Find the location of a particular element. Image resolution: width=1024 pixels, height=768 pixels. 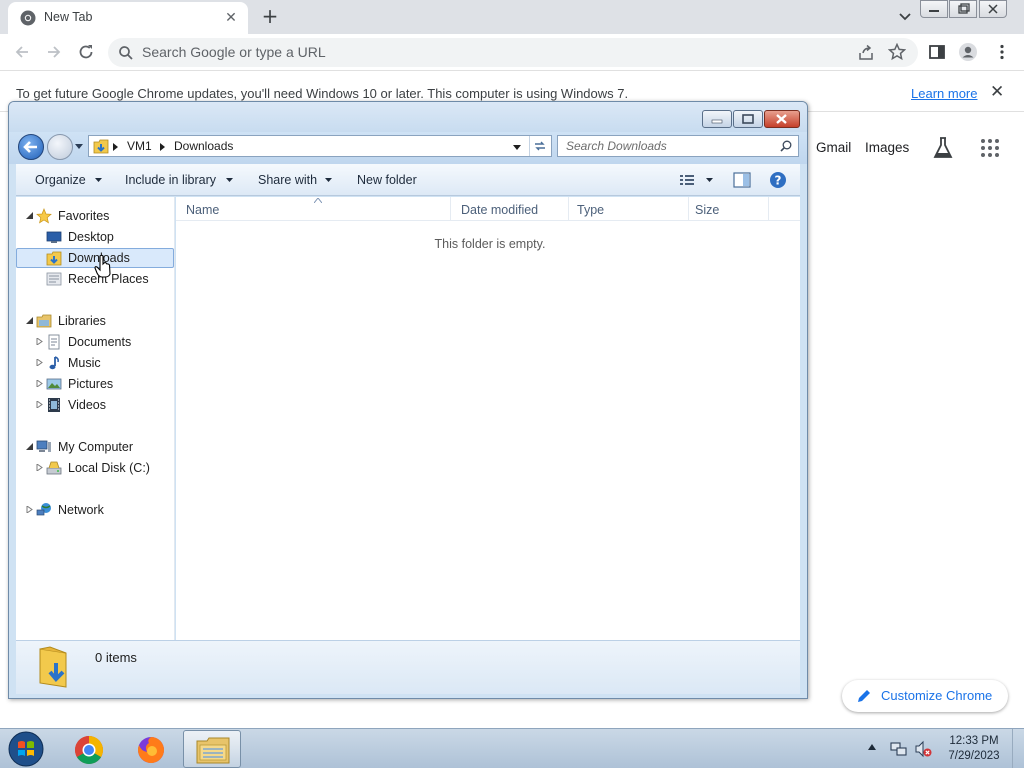

preview-pane-icon is located at coordinates (742, 180).